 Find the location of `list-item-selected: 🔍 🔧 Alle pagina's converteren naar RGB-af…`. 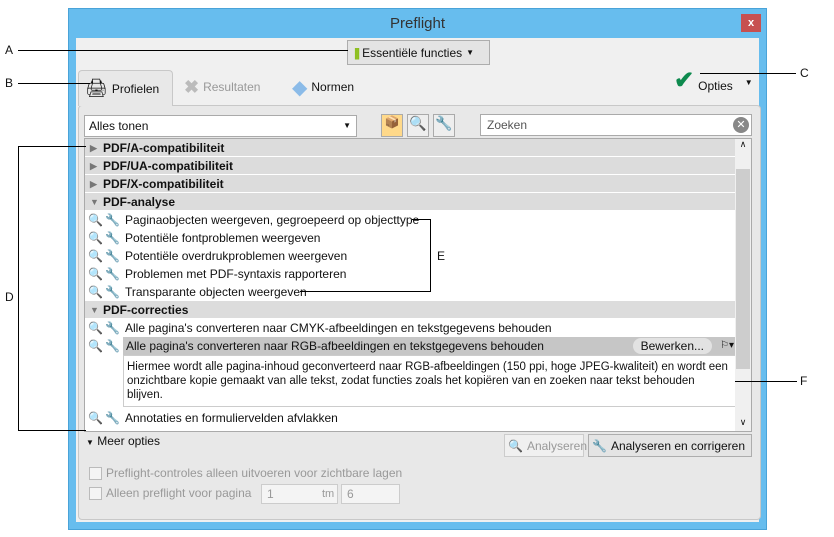

list-item-selected: 🔍 🔧 Alle pagina's converteren naar RGB-af… is located at coordinates (410, 346).